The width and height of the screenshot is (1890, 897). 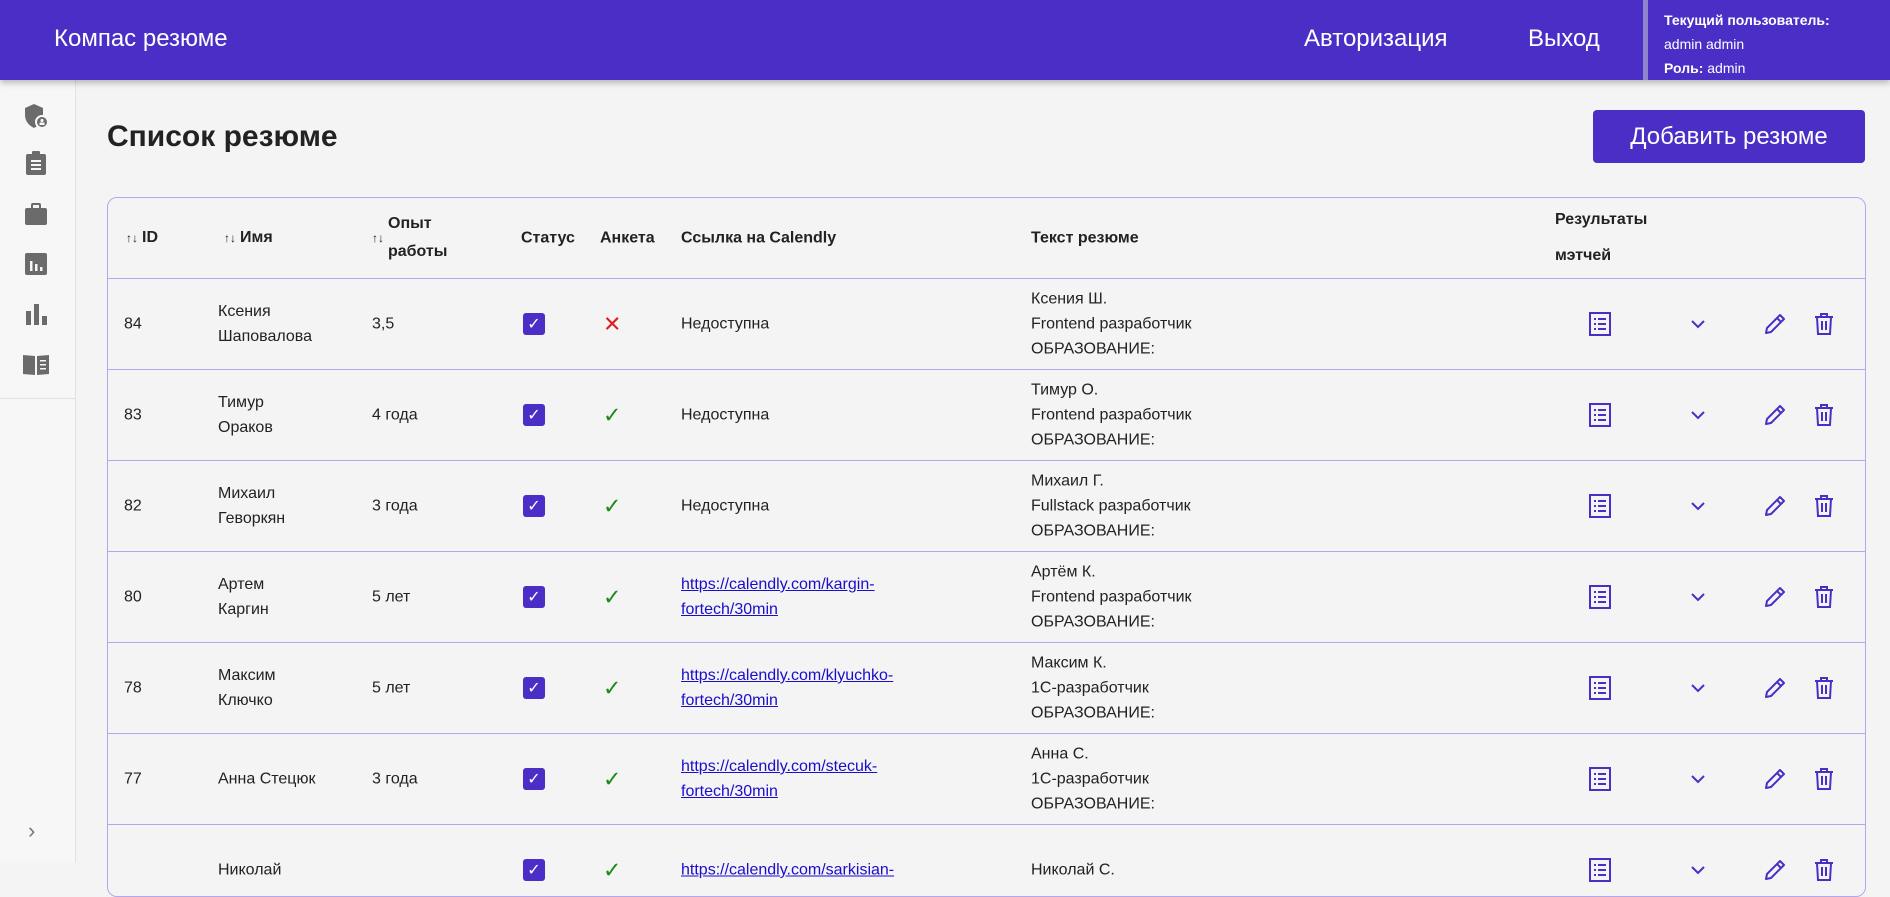 What do you see at coordinates (391, 688) in the screenshot?
I see `row-experience: 5 лет` at bounding box center [391, 688].